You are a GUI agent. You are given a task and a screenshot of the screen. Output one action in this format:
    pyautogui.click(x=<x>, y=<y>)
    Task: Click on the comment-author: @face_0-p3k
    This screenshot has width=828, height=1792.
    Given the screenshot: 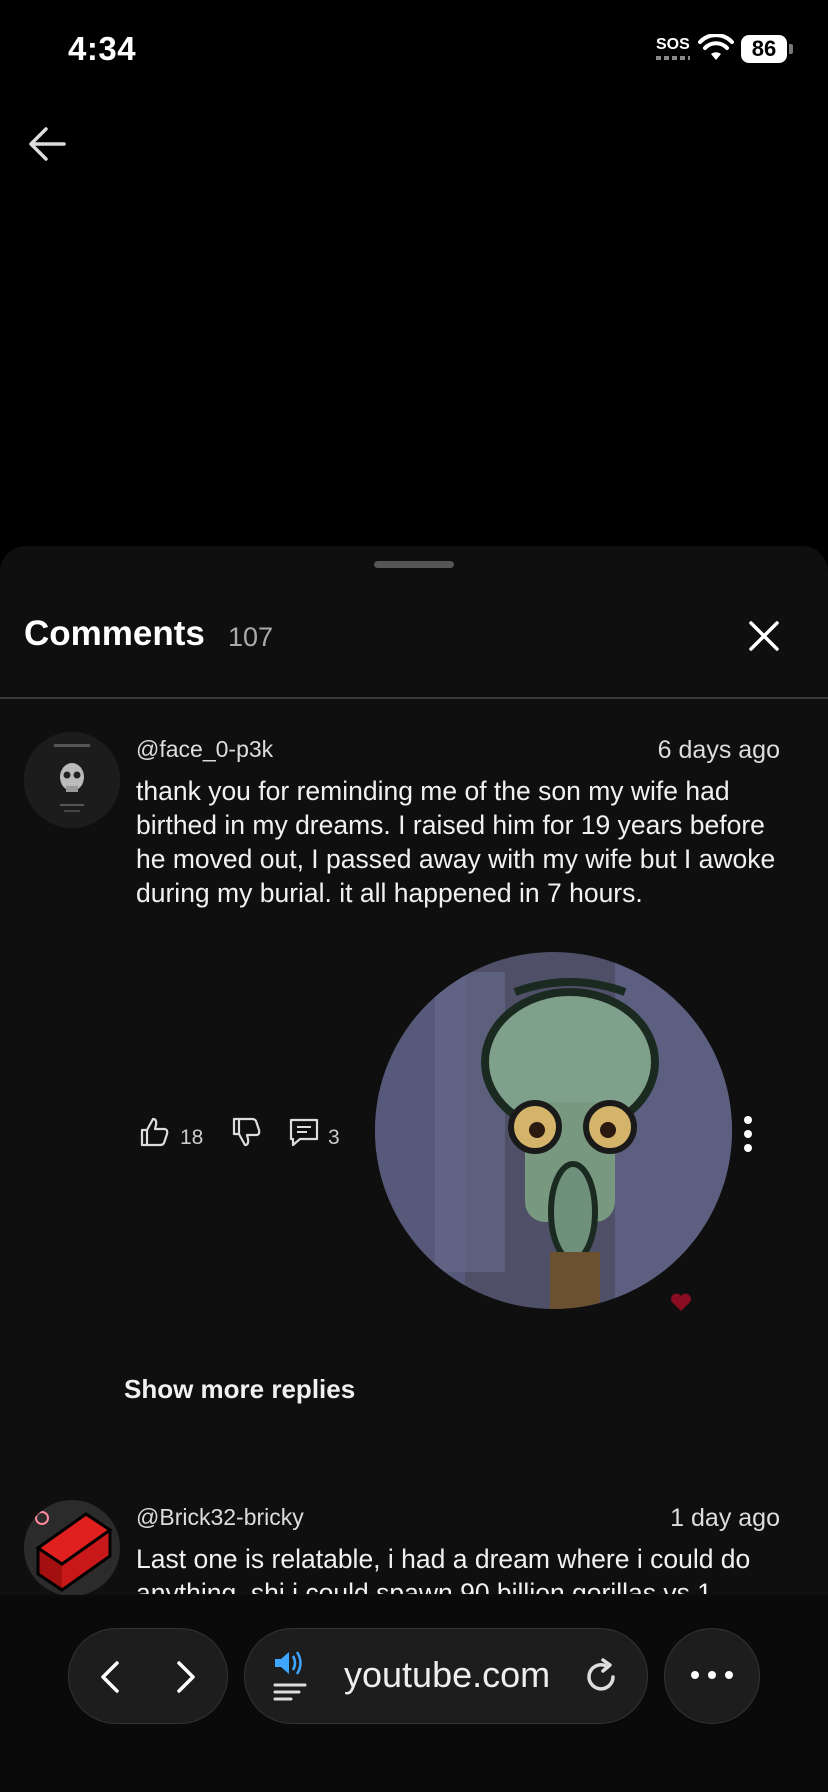 What is the action you would take?
    pyautogui.click(x=204, y=749)
    